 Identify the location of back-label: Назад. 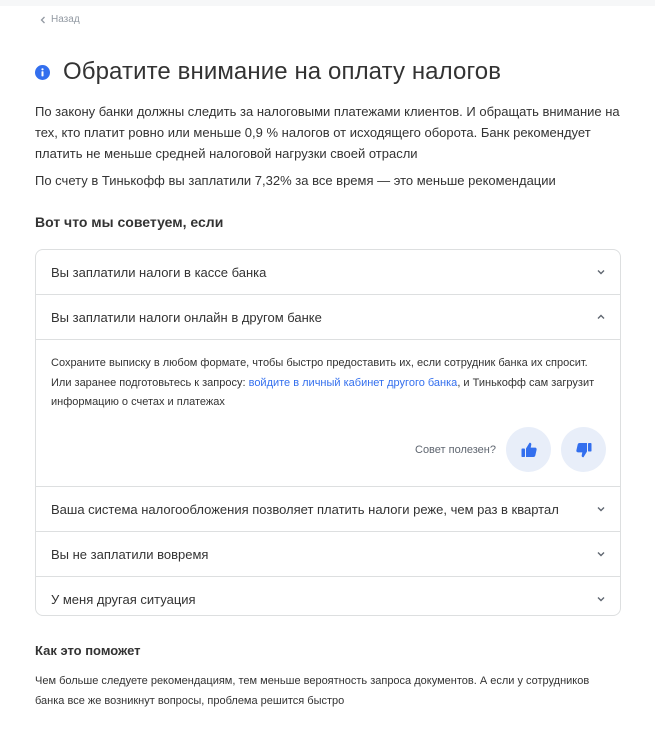
(65, 19).